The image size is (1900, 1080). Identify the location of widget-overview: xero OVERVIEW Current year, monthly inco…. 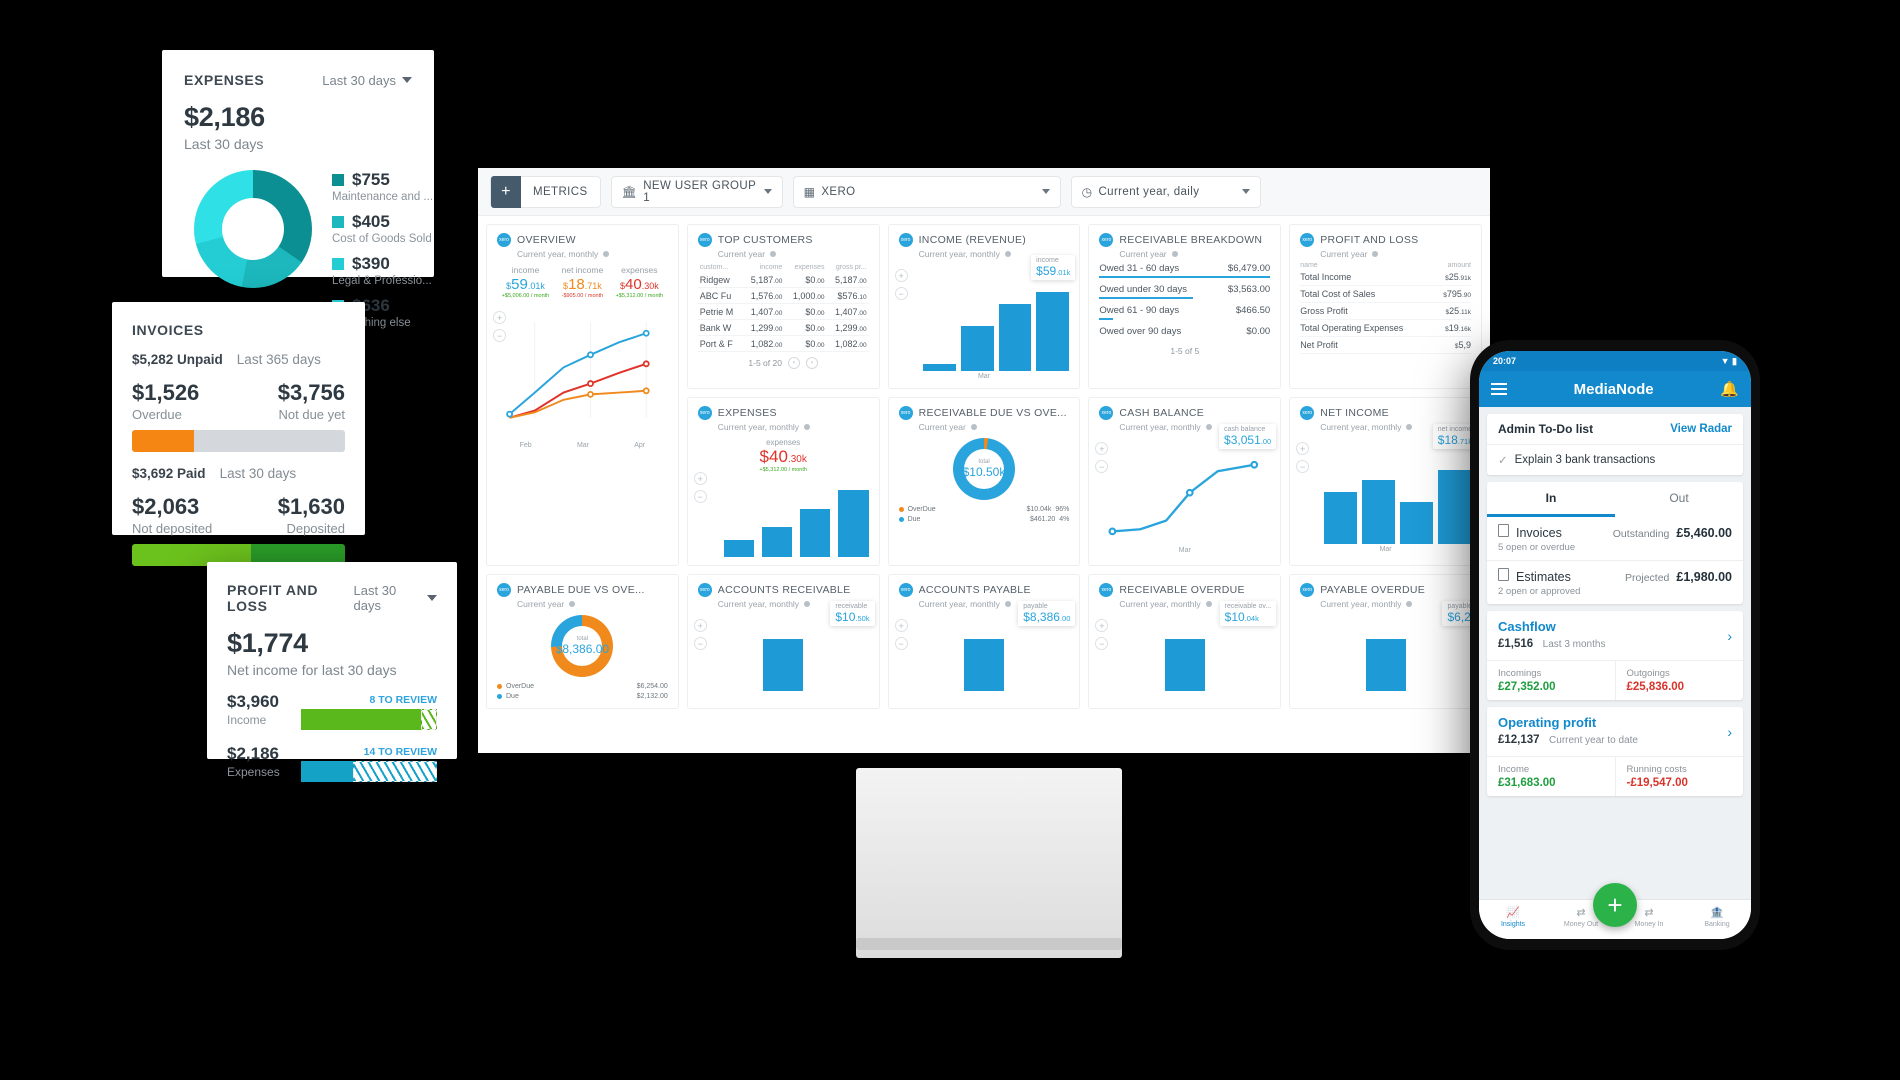
(582, 395).